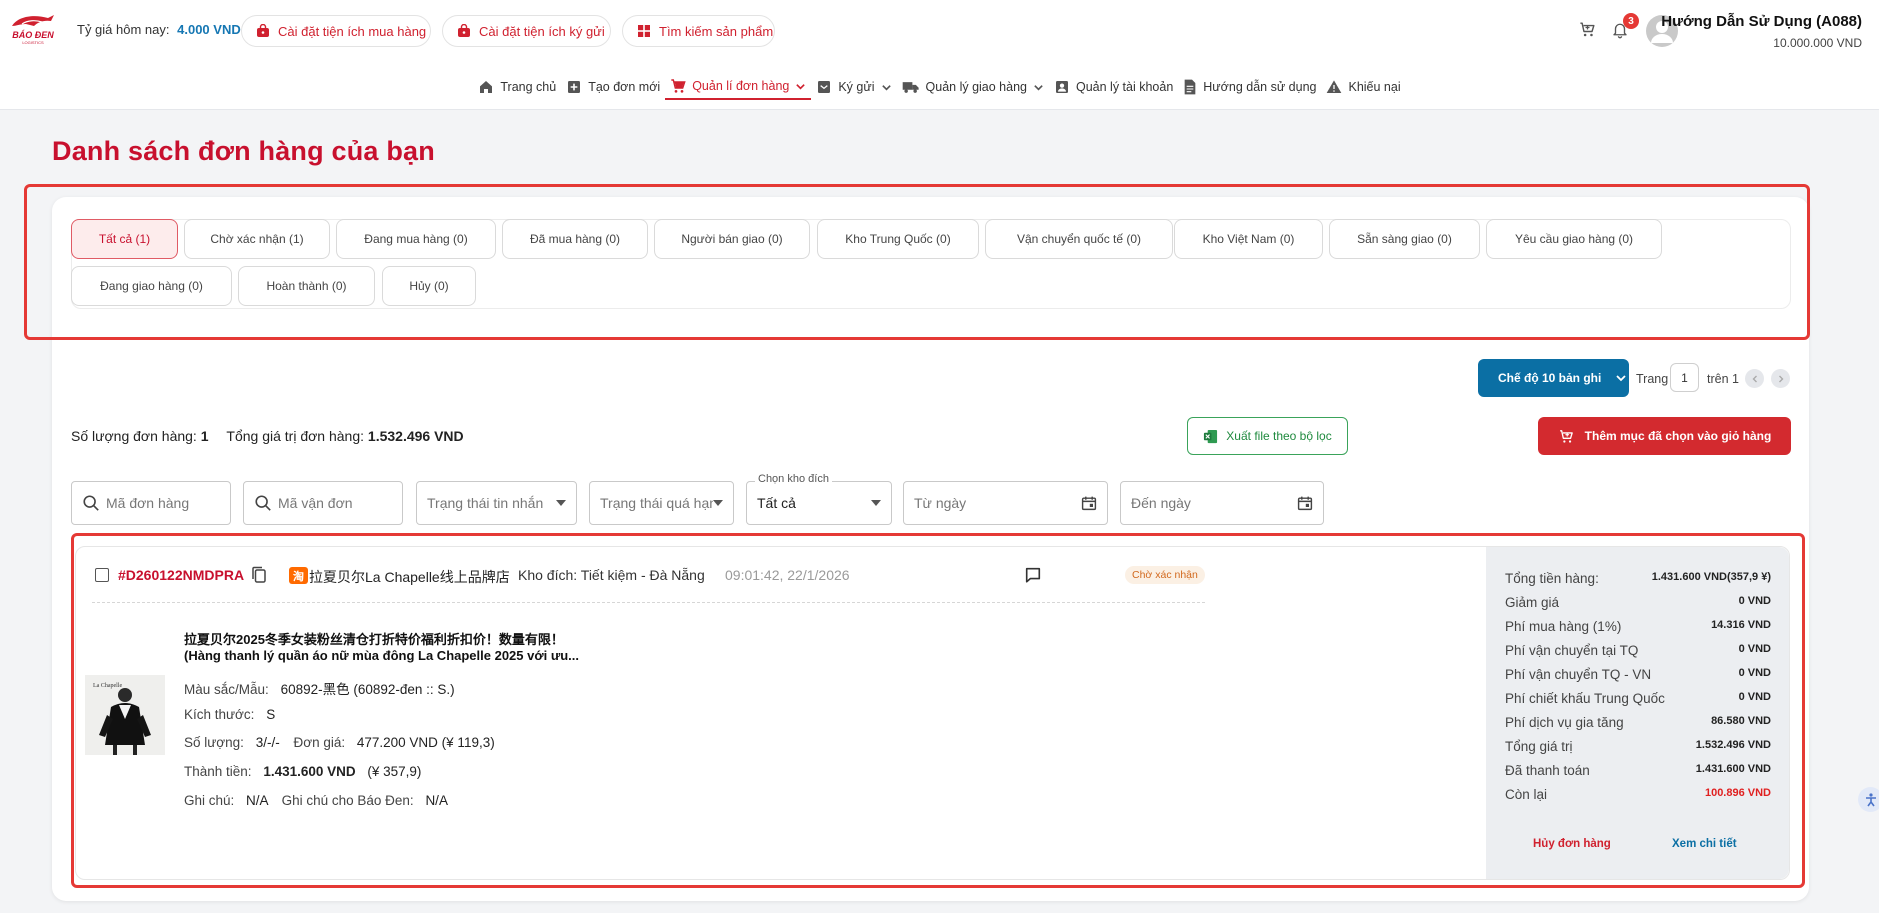 Image resolution: width=1879 pixels, height=913 pixels. What do you see at coordinates (1572, 844) in the screenshot?
I see `cancel-order-button: Hủy đơn hàng` at bounding box center [1572, 844].